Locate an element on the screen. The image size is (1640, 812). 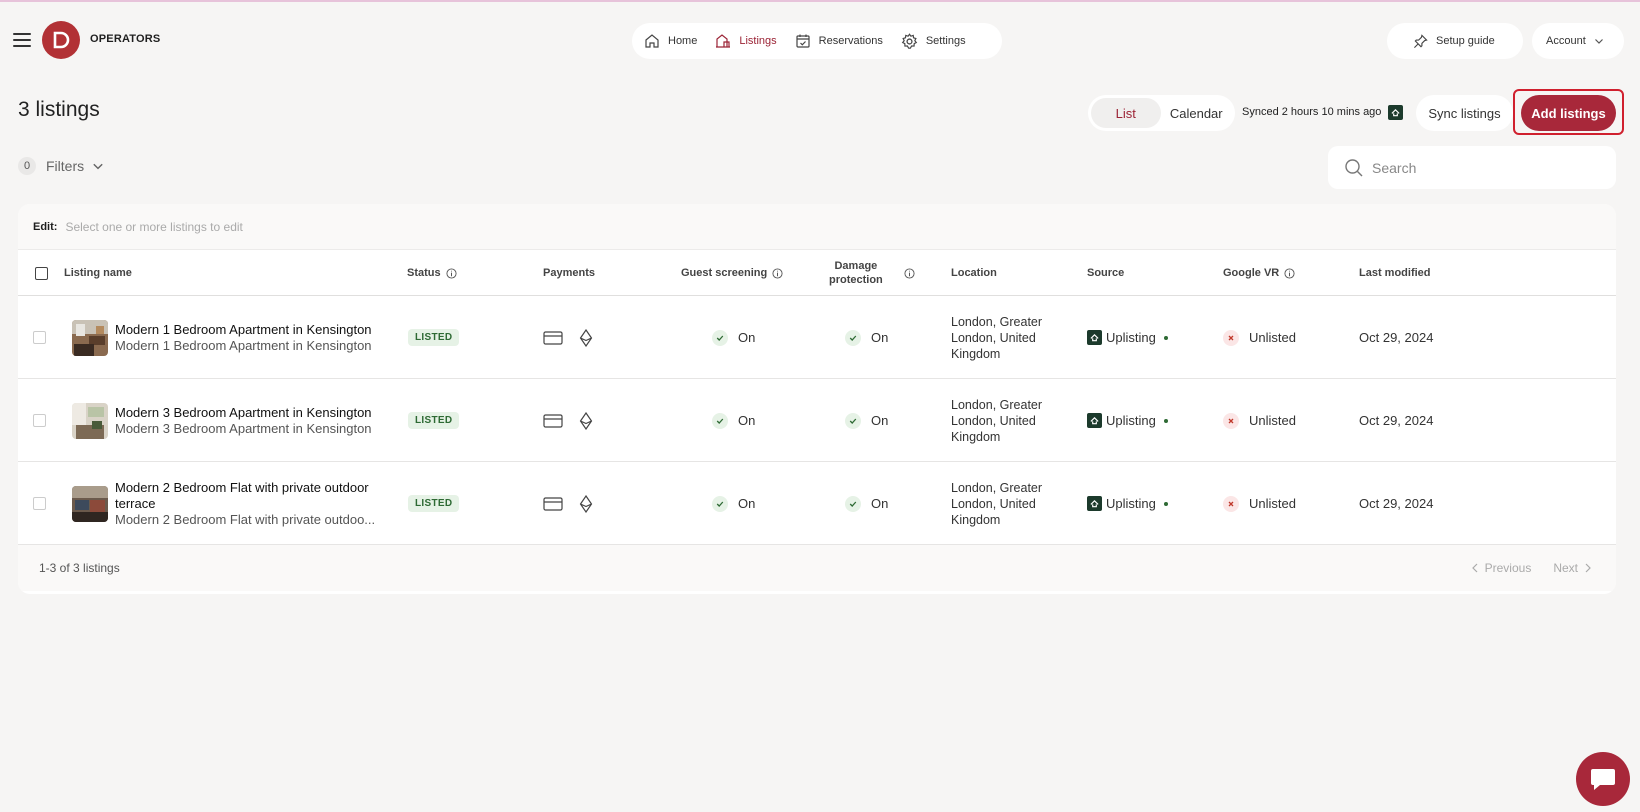
col-damage-protection: Damage protection is located at coordinates (856, 273).